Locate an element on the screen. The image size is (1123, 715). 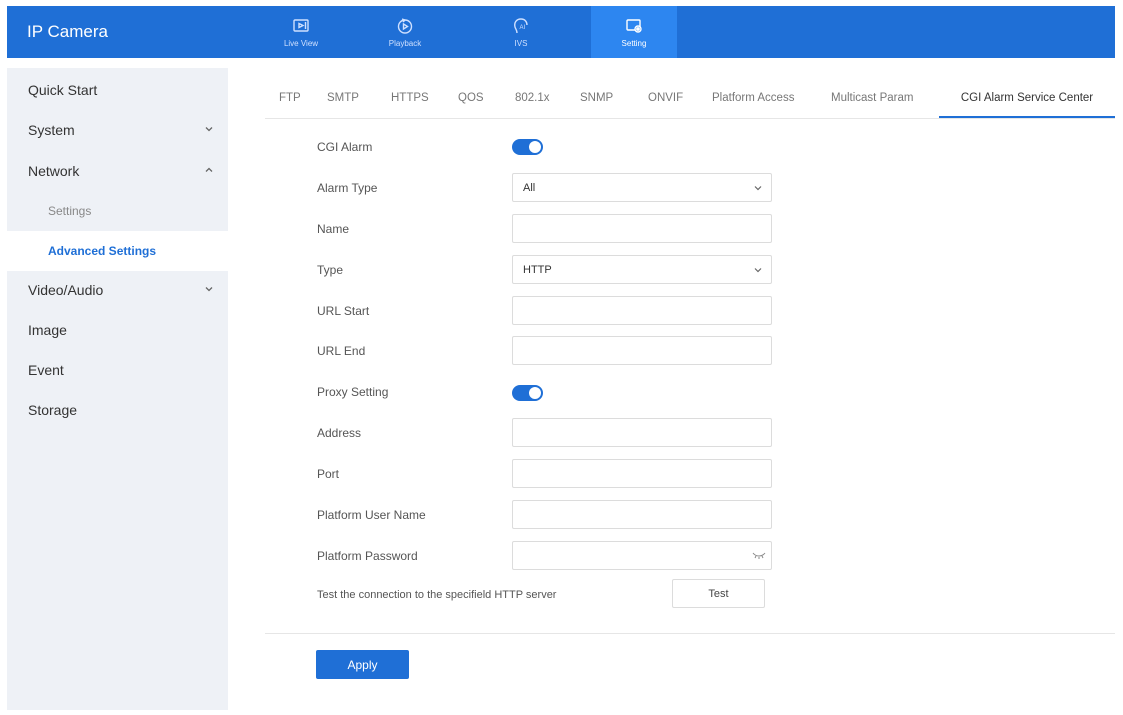
type-label: Type is located at coordinates (330, 270).